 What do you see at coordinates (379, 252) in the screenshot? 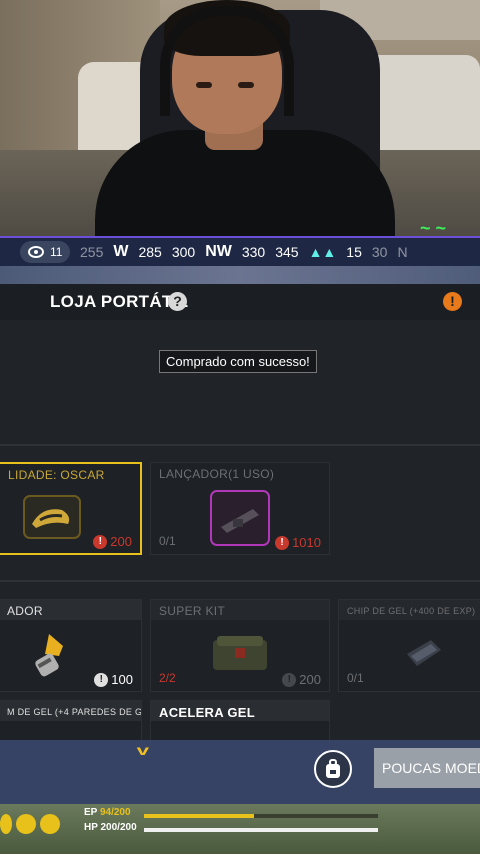
I see `heading-label: 30` at bounding box center [379, 252].